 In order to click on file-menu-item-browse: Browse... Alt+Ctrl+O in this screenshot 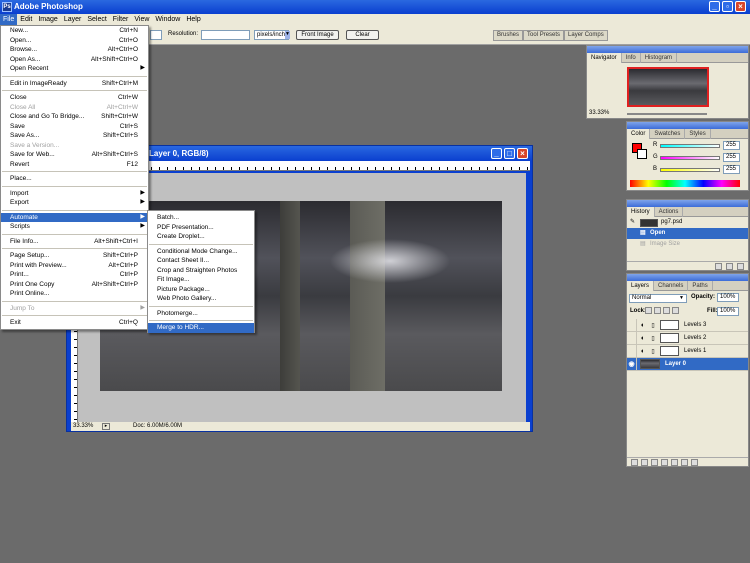, I will do `click(74, 50)`.